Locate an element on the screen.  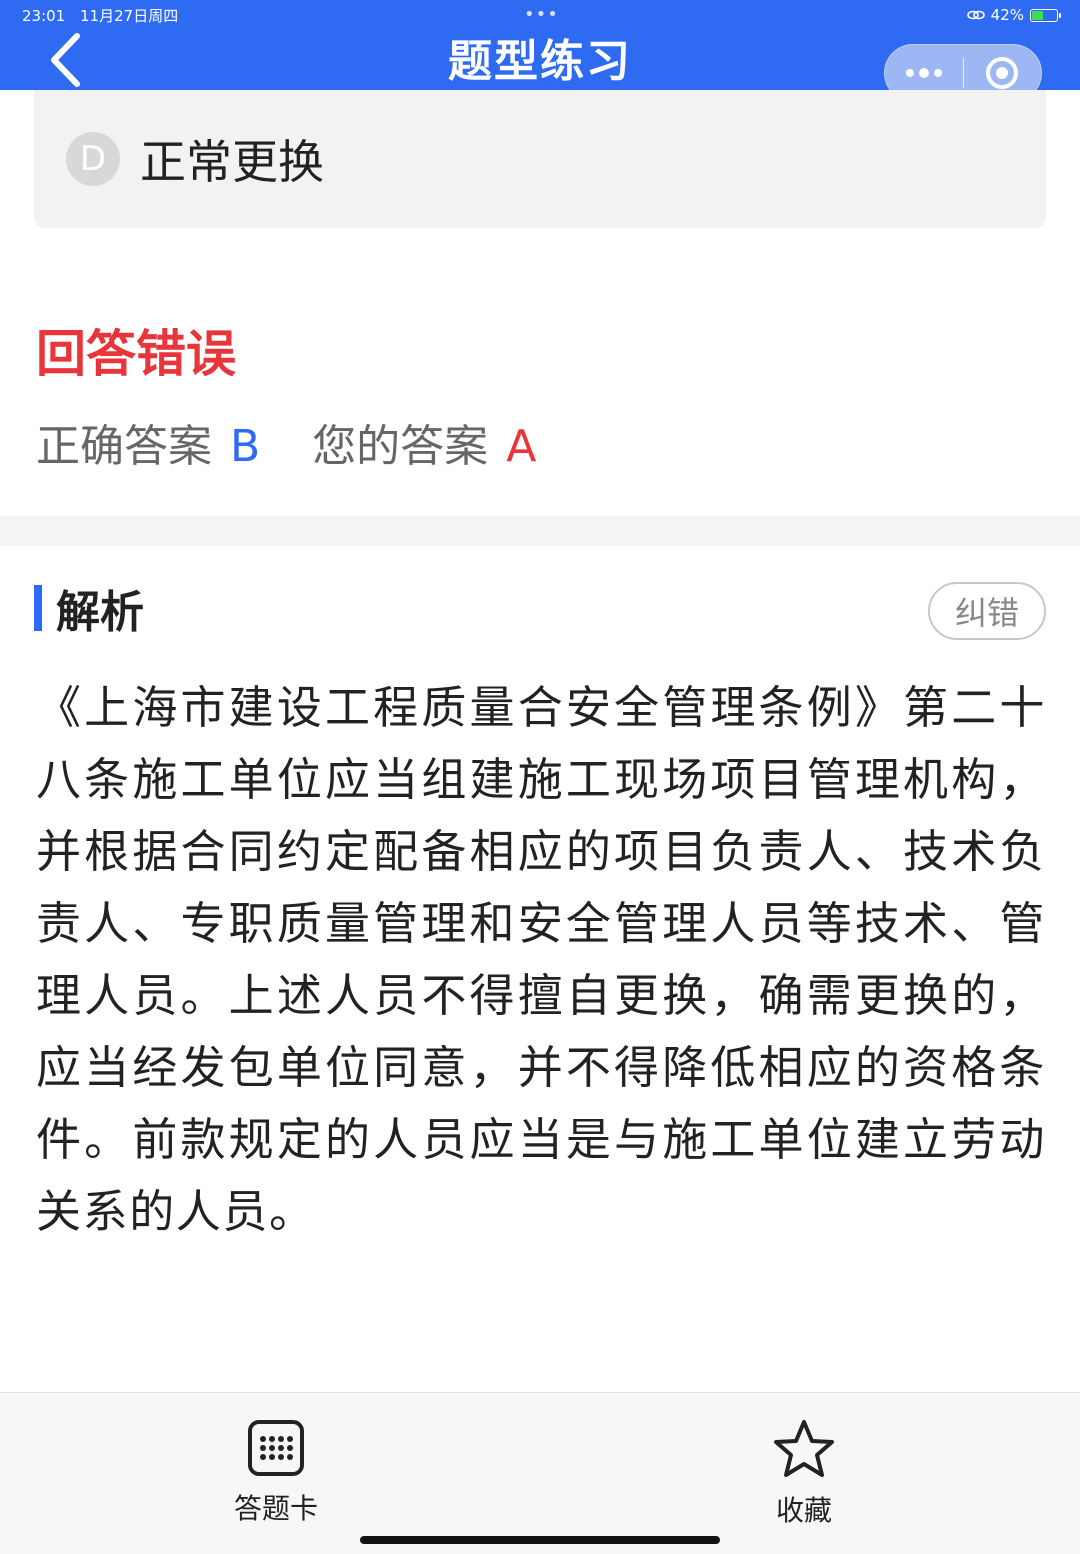
answer-card-button: 答题卡 is located at coordinates (276, 1473).